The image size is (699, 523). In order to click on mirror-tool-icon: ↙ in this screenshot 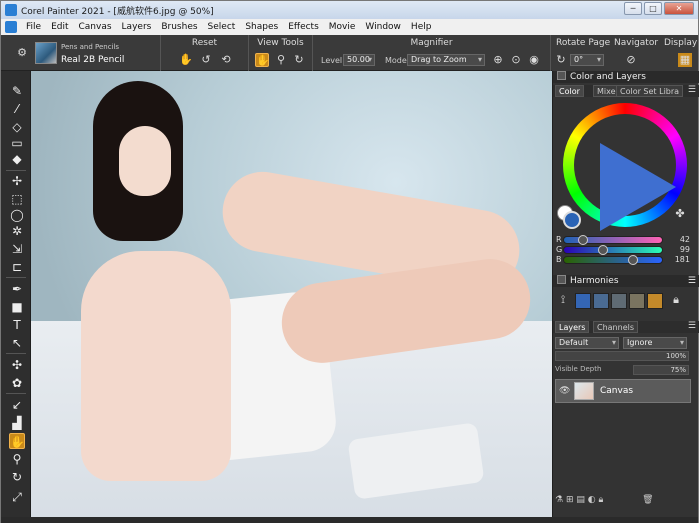, I will do `click(17, 405)`.